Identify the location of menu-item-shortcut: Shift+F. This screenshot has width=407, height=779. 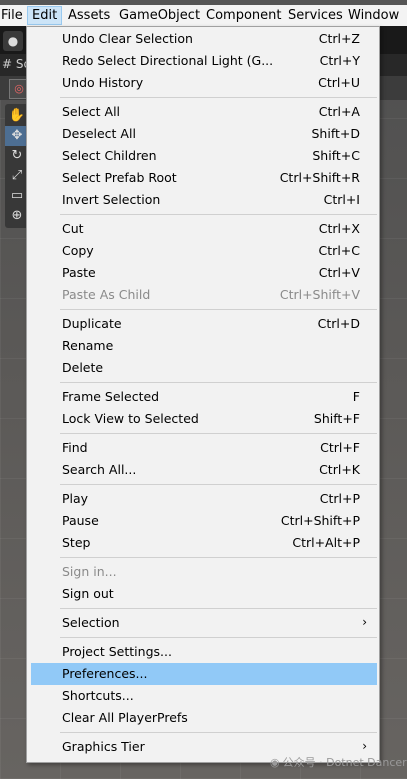
(336, 418).